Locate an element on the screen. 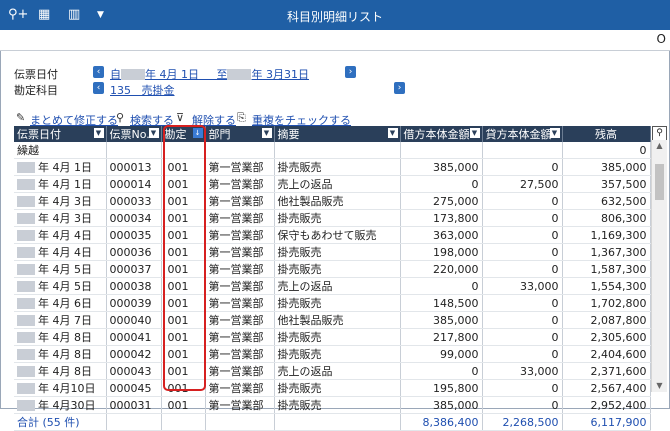 This screenshot has width=670, height=431. scroll-up-icon: ▲ is located at coordinates (659, 146).